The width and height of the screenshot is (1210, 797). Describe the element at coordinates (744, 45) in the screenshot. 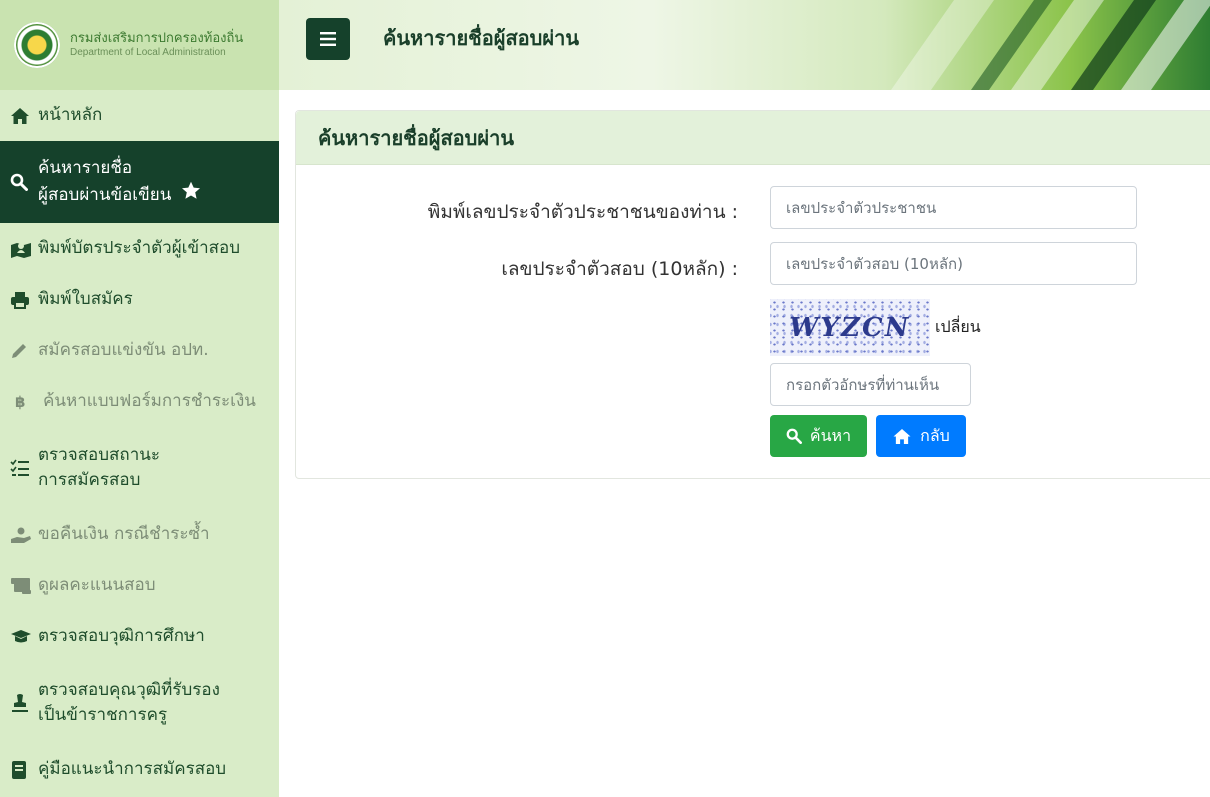

I see `top-header: ค้นหารายชื่อผู้สอบผ่าน` at that location.